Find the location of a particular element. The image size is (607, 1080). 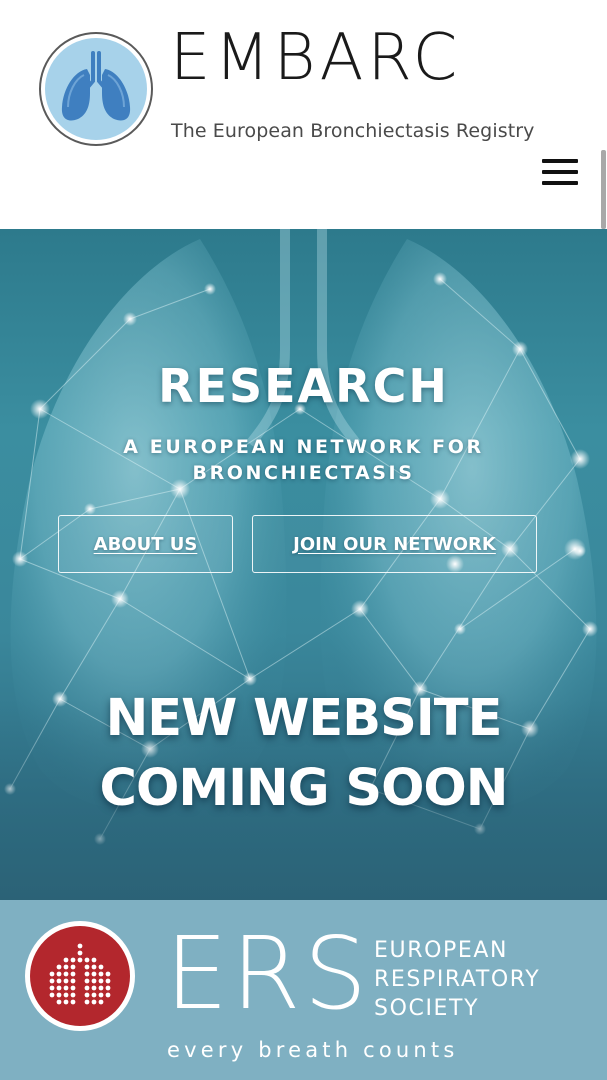

hamburger-menu-icon is located at coordinates (561, 172).